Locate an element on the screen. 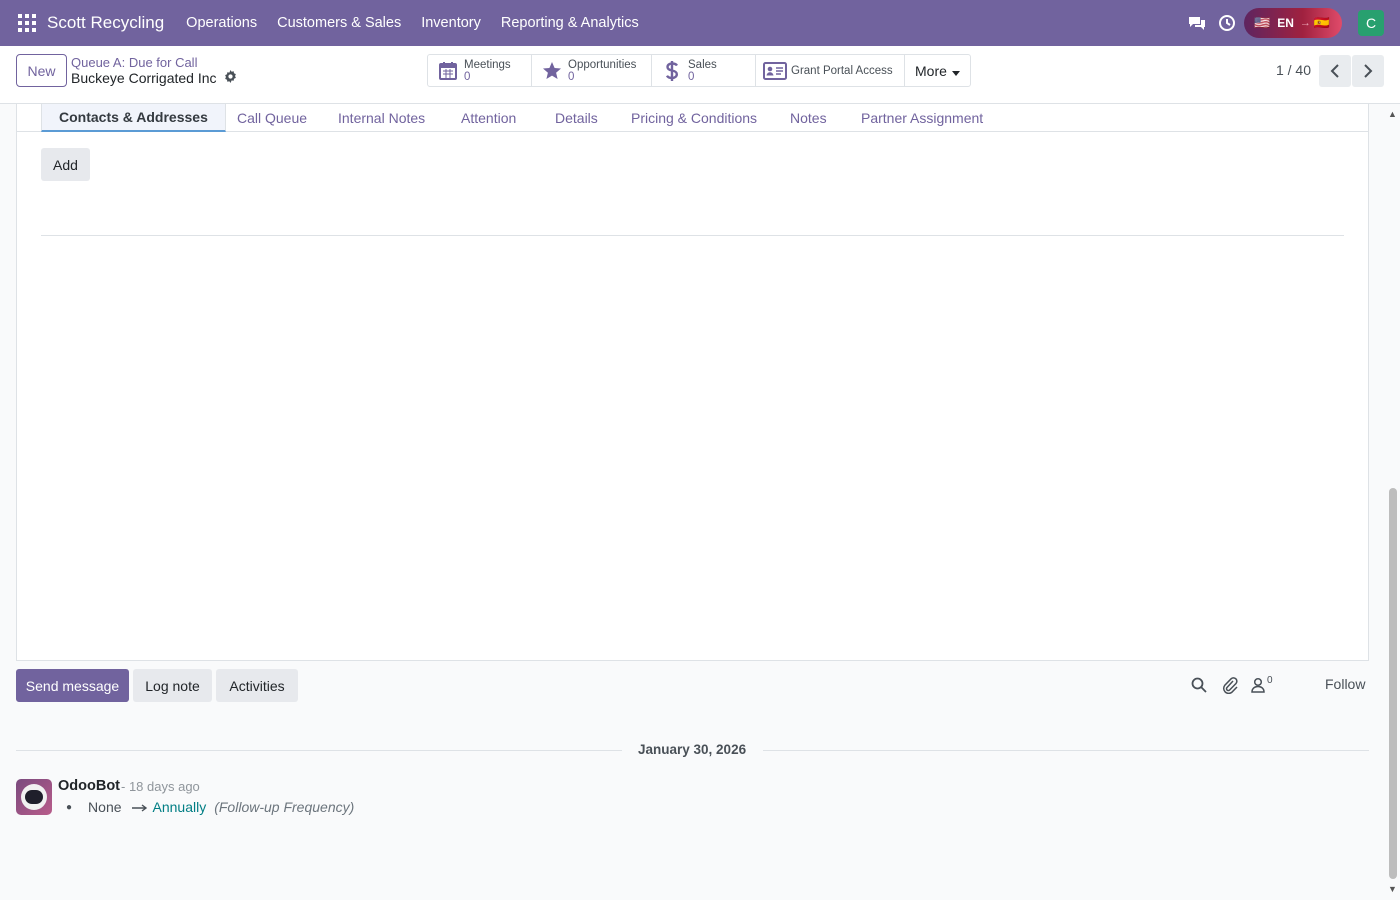 The height and width of the screenshot is (900, 1400). long-arrow-right-icon is located at coordinates (139, 807).